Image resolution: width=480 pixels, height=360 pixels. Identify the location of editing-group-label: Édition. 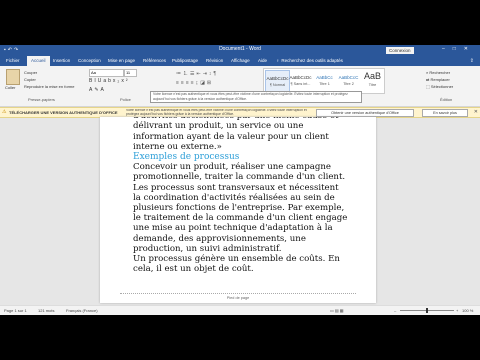
(446, 99).